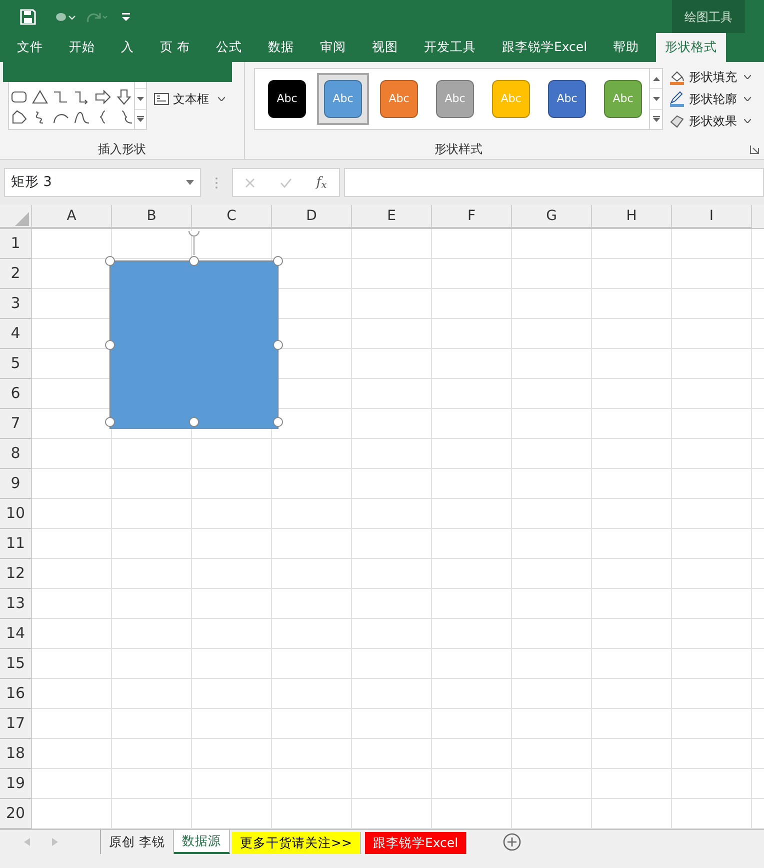  I want to click on column-header: G, so click(552, 216).